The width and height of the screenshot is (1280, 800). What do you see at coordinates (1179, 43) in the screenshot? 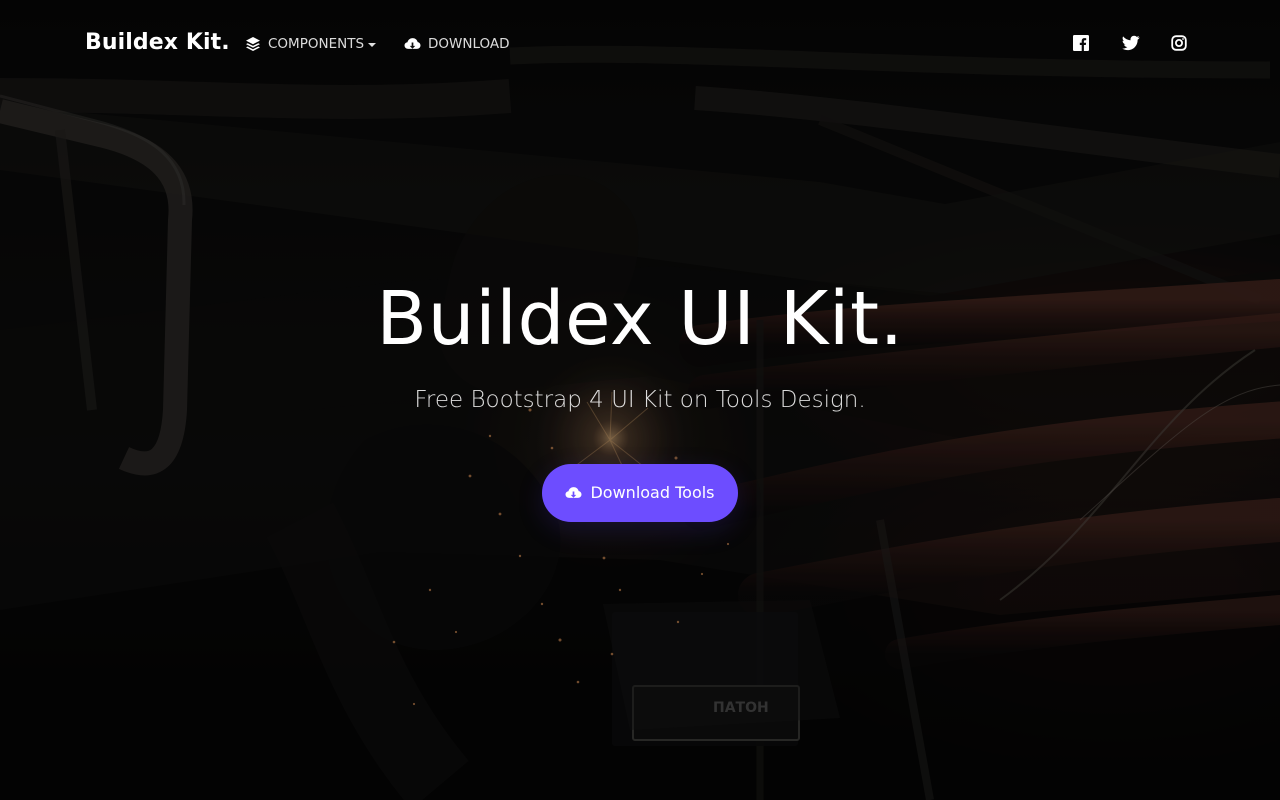
I see `instagram-icon` at bounding box center [1179, 43].